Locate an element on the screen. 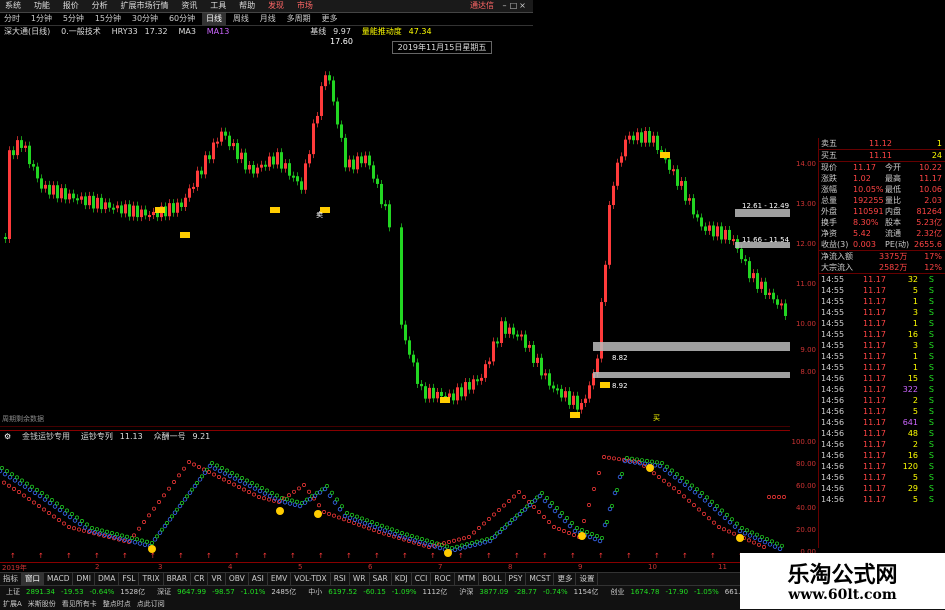 The width and height of the screenshot is (945, 610). price-tick: 10.00 is located at coordinates (805, 324).